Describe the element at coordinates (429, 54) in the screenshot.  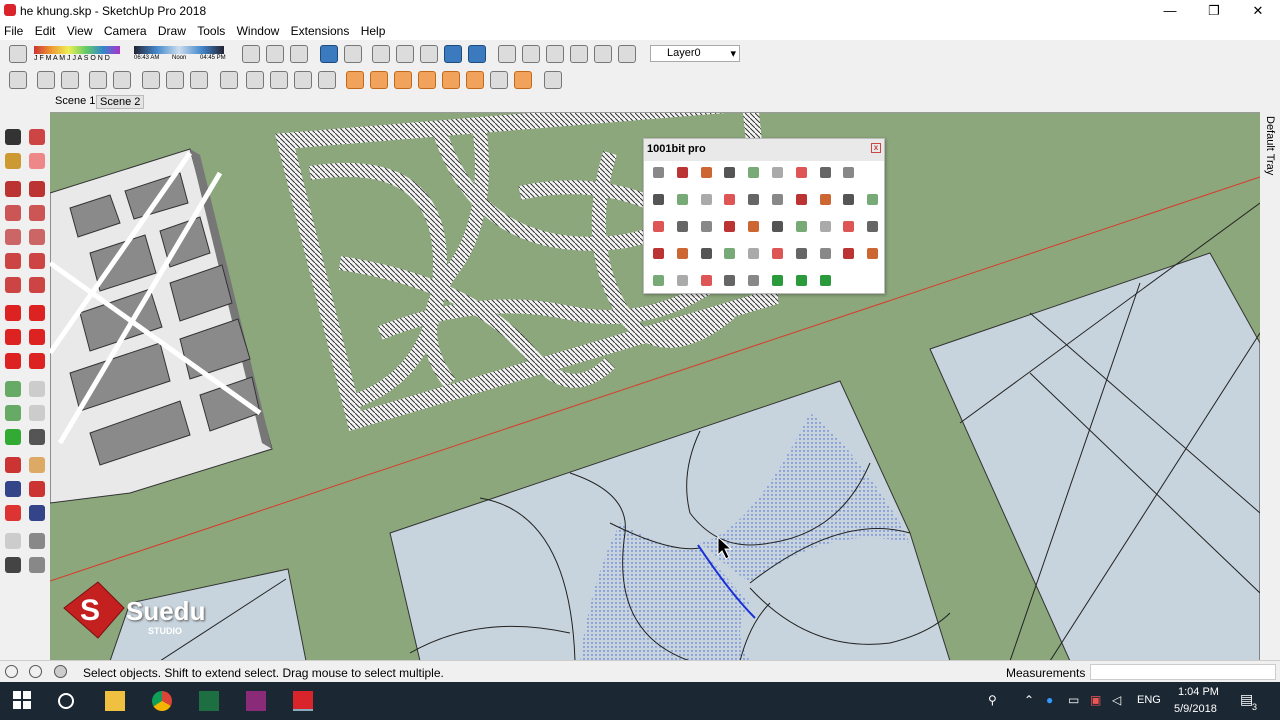
I see `shaded-icon` at that location.